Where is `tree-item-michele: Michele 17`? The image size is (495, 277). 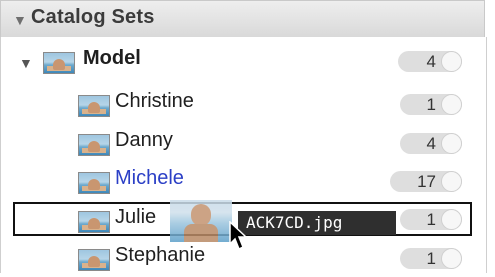 tree-item-michele: Michele 17 is located at coordinates (243, 181).